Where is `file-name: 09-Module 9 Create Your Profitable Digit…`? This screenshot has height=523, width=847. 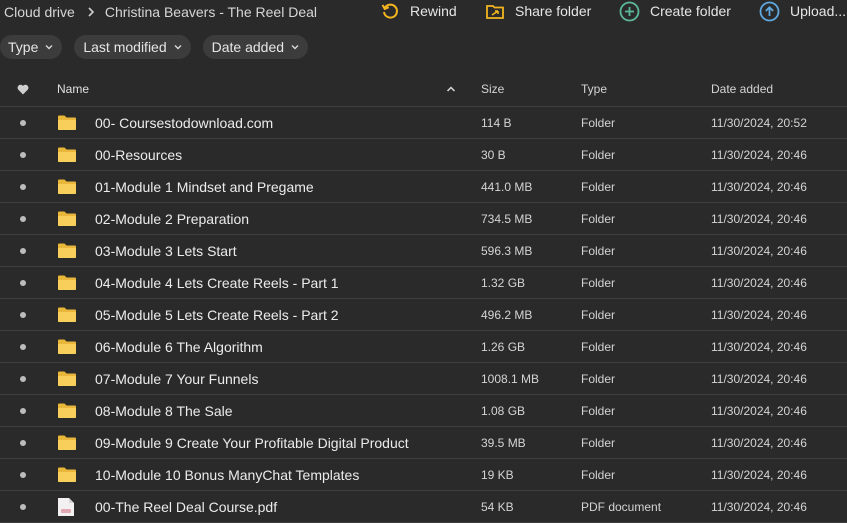 file-name: 09-Module 9 Create Your Profitable Digit… is located at coordinates (252, 442).